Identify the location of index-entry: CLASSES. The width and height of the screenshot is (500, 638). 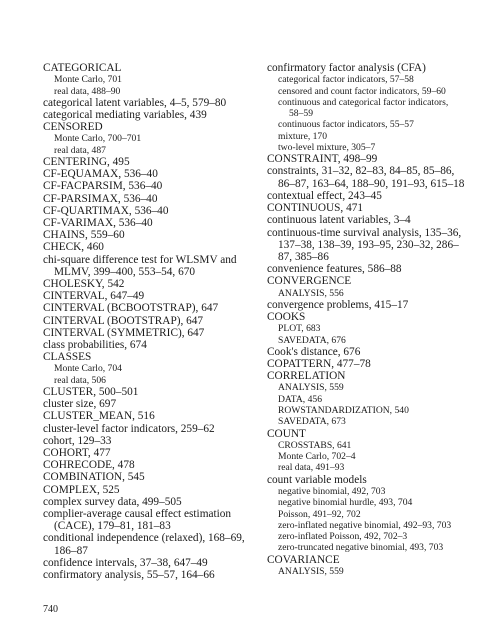
(145, 357).